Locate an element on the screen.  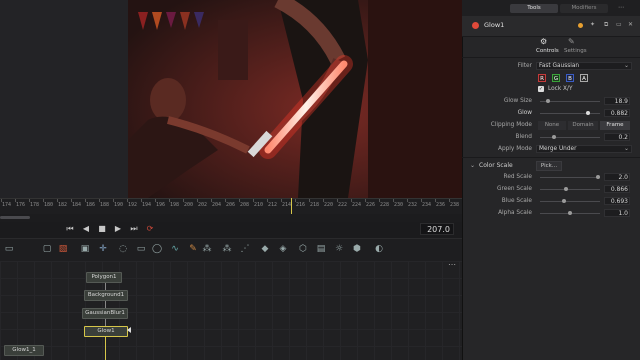
camera3d-icon: ▤ is located at coordinates (321, 249).